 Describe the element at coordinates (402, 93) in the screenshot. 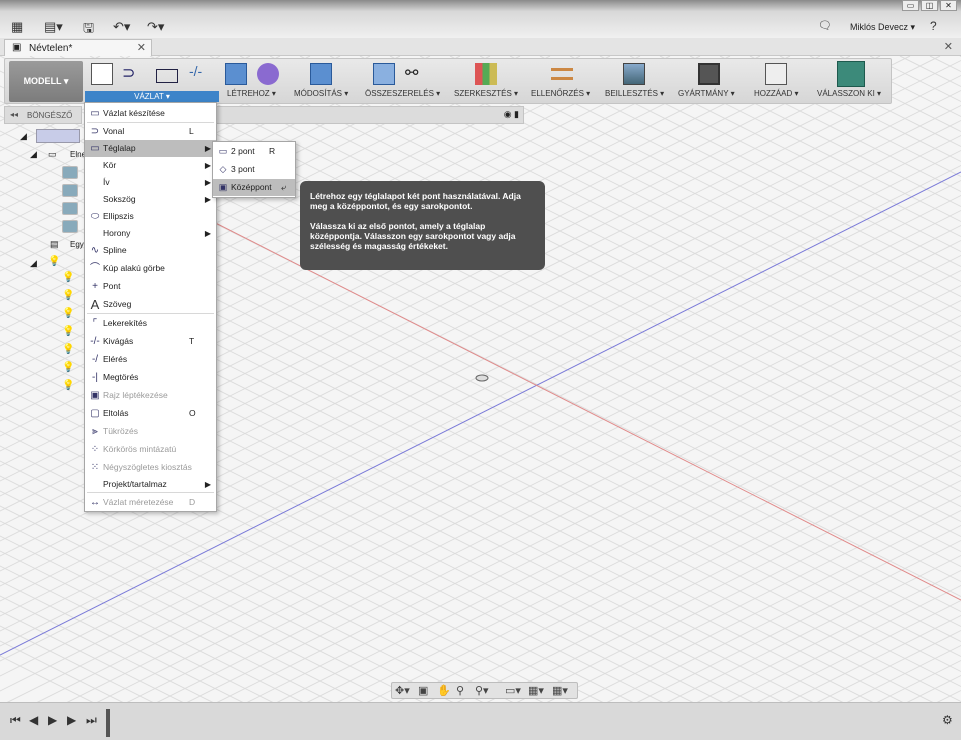

I see `assemble-menu-button: ÖSSZESZERELÉS ▾` at that location.